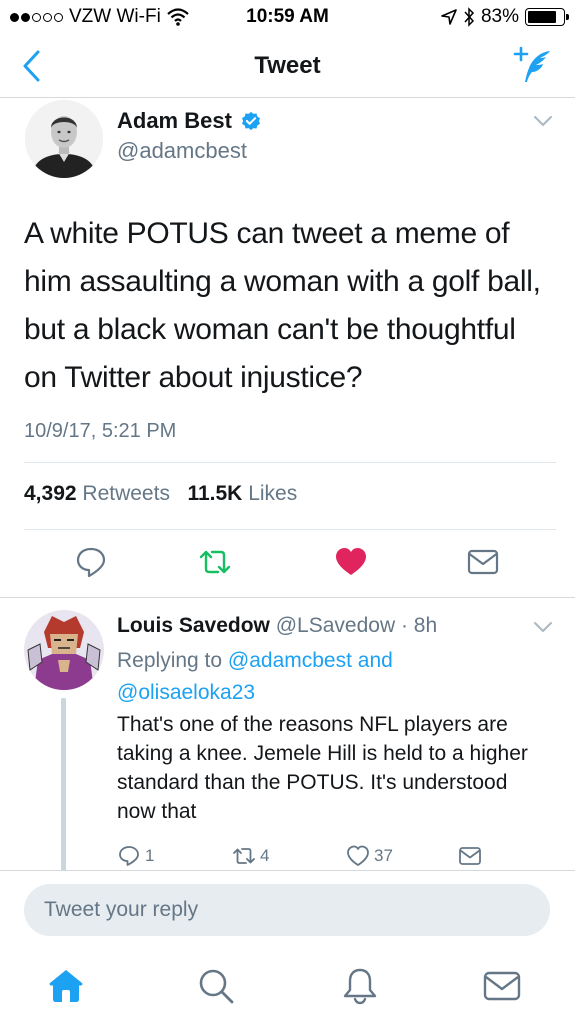  What do you see at coordinates (287, 857) in the screenshot?
I see `reply-actions: 1 4 37` at bounding box center [287, 857].